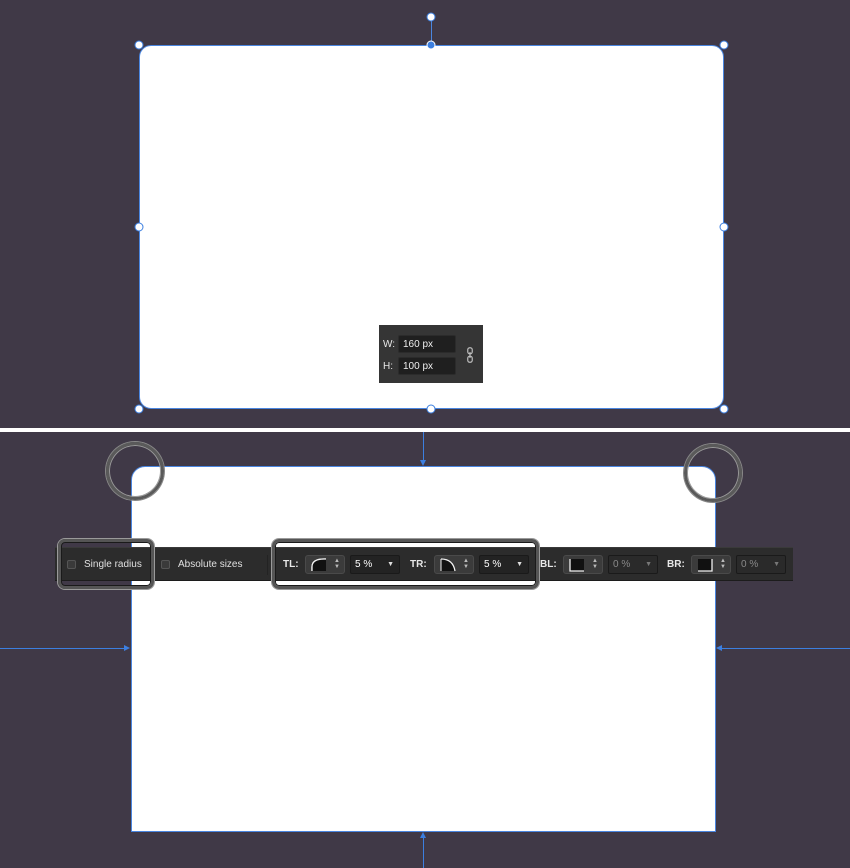 This screenshot has width=850, height=868. What do you see at coordinates (622, 564) in the screenshot?
I see `corner-bl-value-text: 0 %` at bounding box center [622, 564].